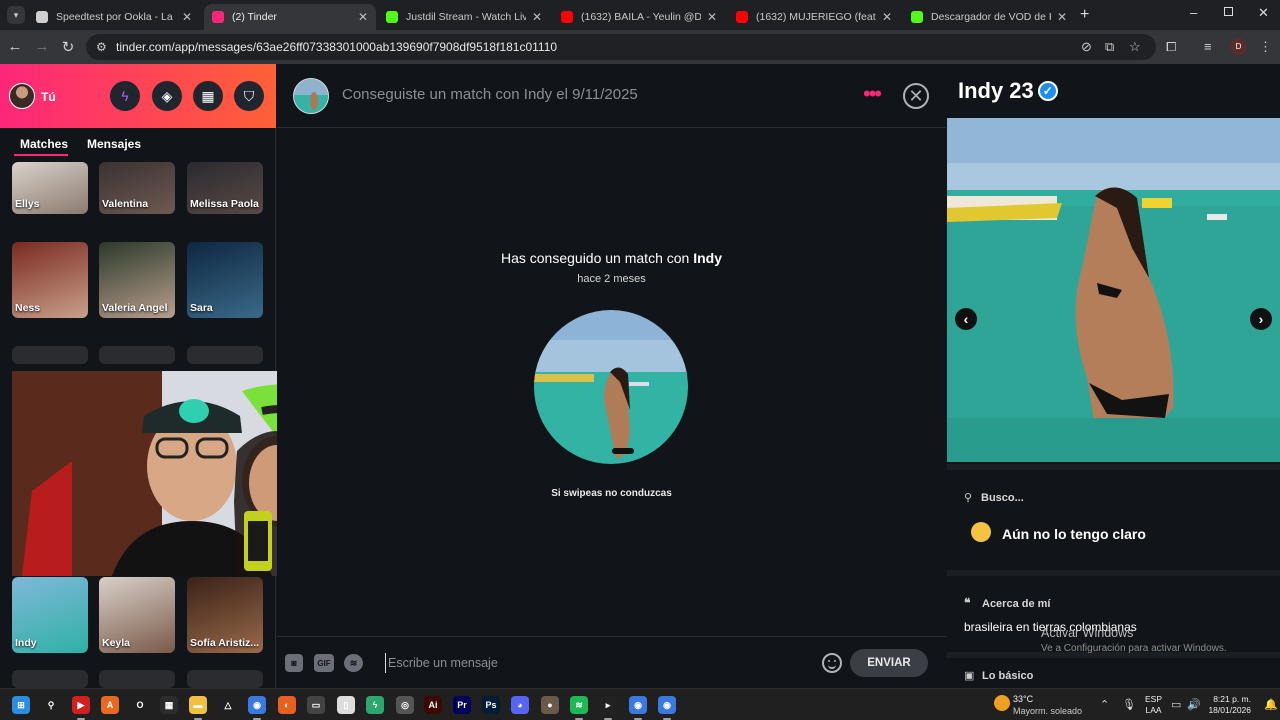  I want to click on opera-icon: O, so click(140, 705).